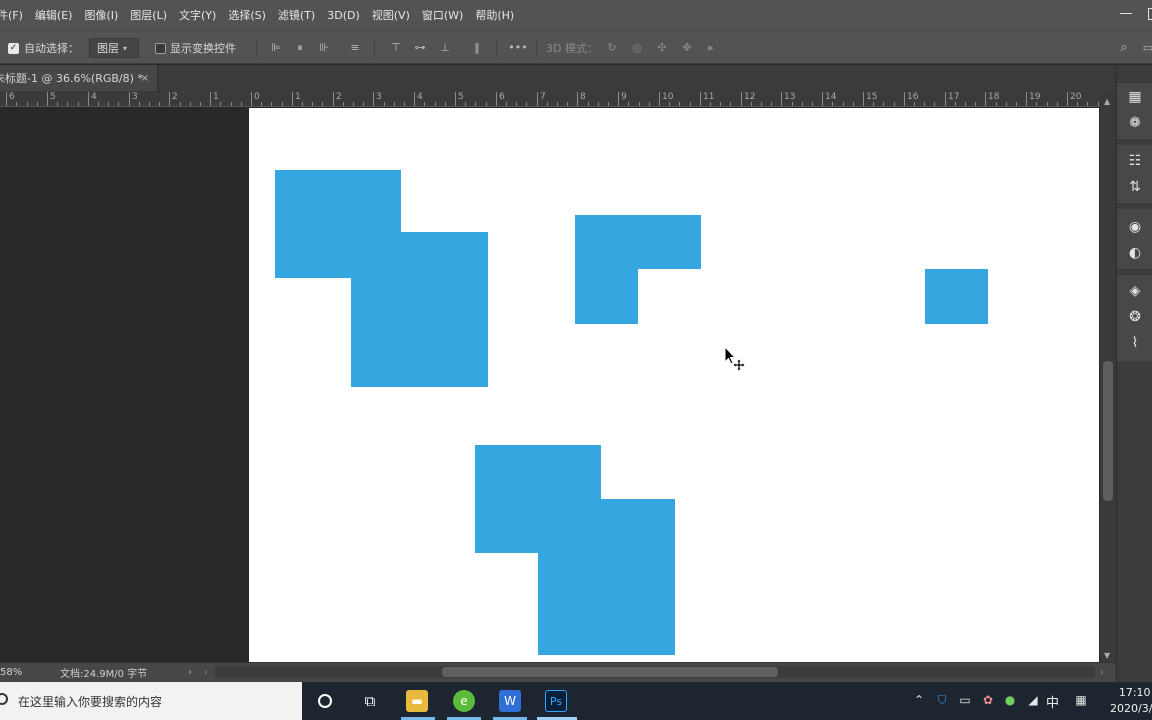 The width and height of the screenshot is (1152, 720). What do you see at coordinates (637, 48) in the screenshot?
I see `3d-roll-icon: ◎` at bounding box center [637, 48].